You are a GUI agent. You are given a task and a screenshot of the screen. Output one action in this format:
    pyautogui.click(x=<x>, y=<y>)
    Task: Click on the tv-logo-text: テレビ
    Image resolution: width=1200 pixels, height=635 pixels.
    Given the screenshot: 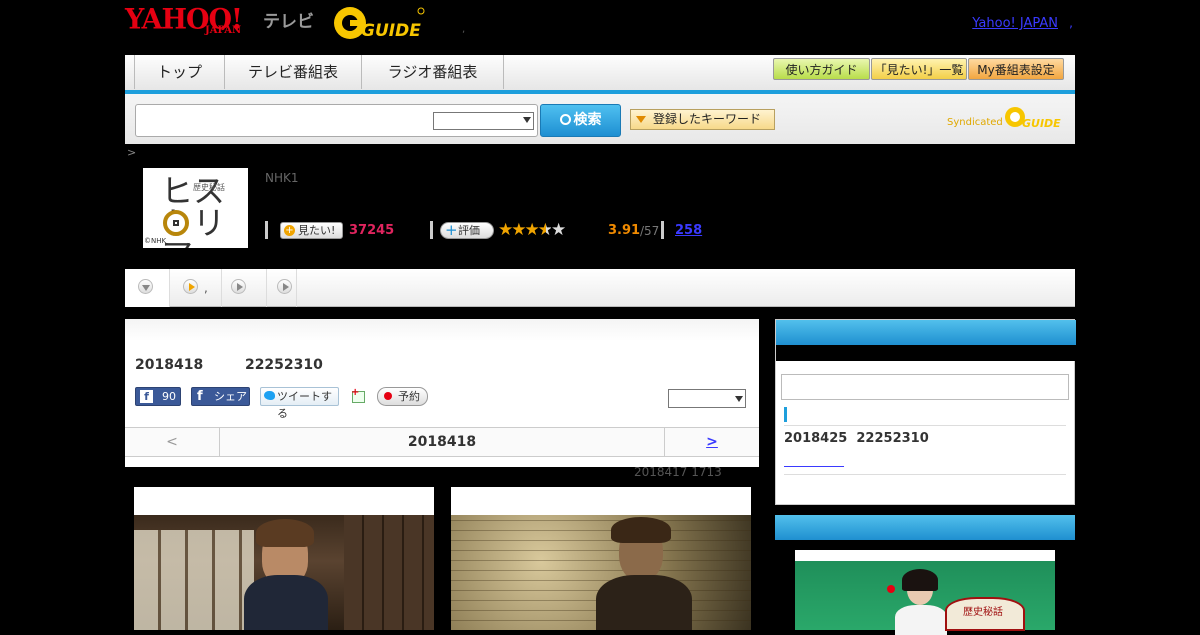 What is the action you would take?
    pyautogui.click(x=288, y=19)
    